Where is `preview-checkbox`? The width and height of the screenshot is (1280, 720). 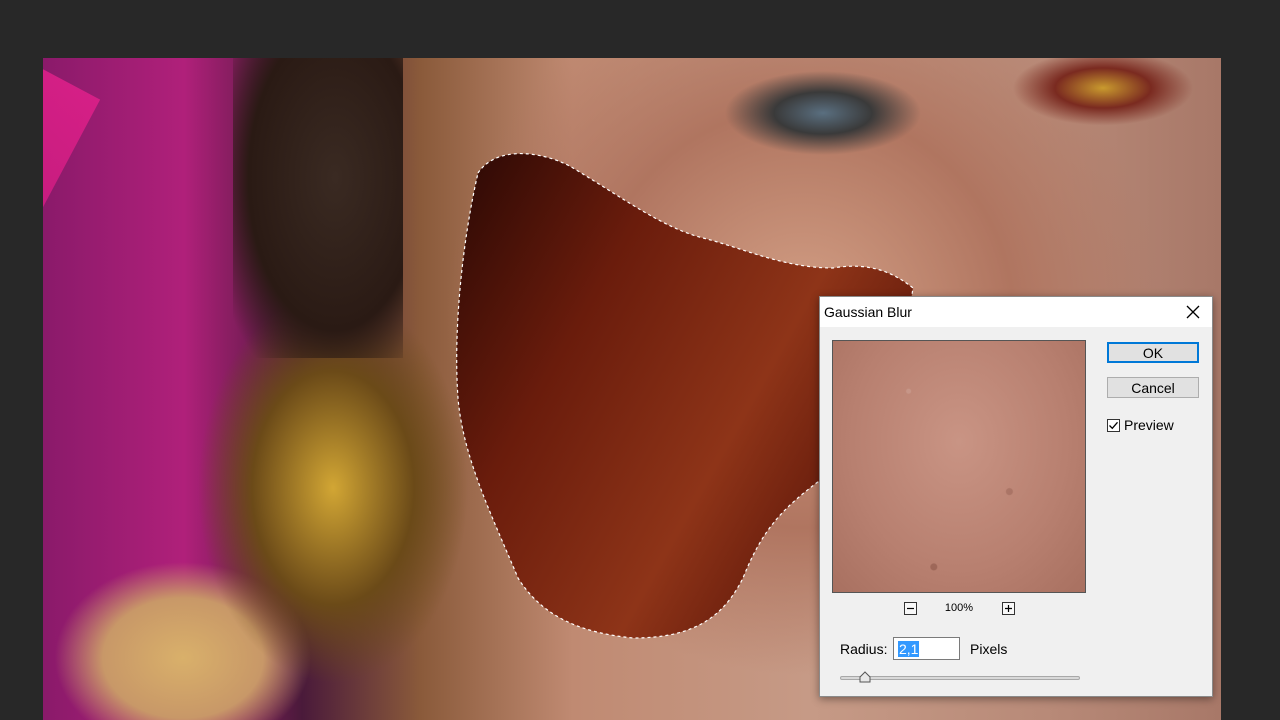 preview-checkbox is located at coordinates (1113, 425).